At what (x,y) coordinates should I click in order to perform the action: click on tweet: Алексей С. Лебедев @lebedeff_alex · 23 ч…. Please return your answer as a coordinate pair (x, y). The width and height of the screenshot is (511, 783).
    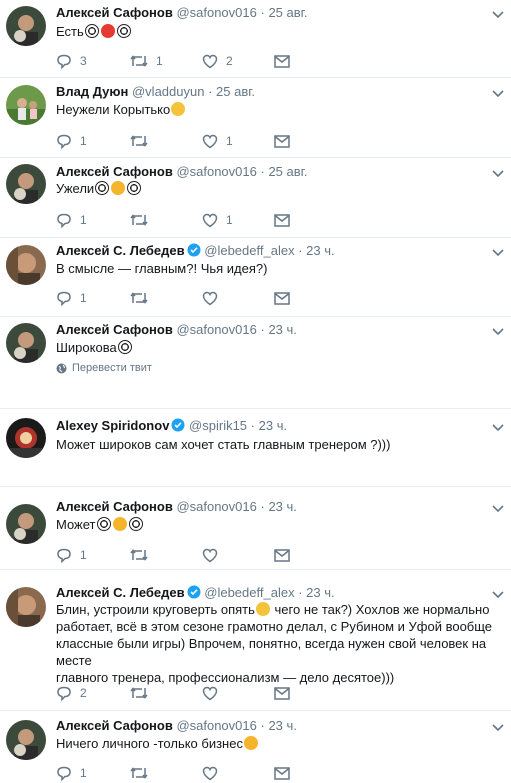
    Looking at the image, I should click on (255, 277).